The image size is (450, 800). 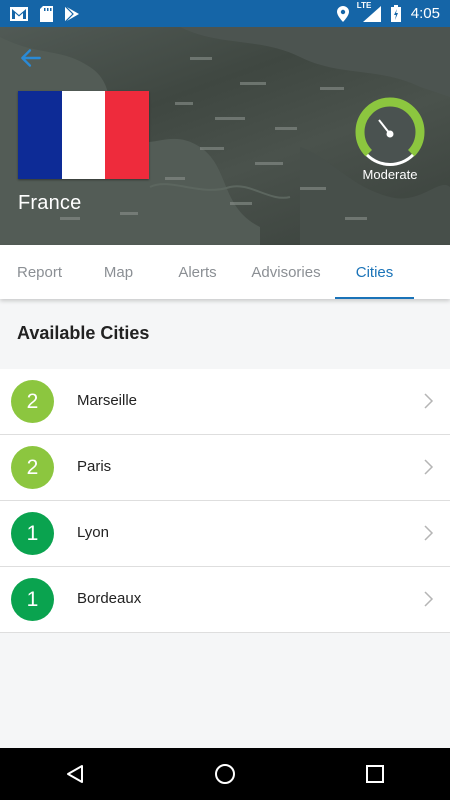 What do you see at coordinates (225, 402) in the screenshot?
I see `list-item-city: 2 Marseille` at bounding box center [225, 402].